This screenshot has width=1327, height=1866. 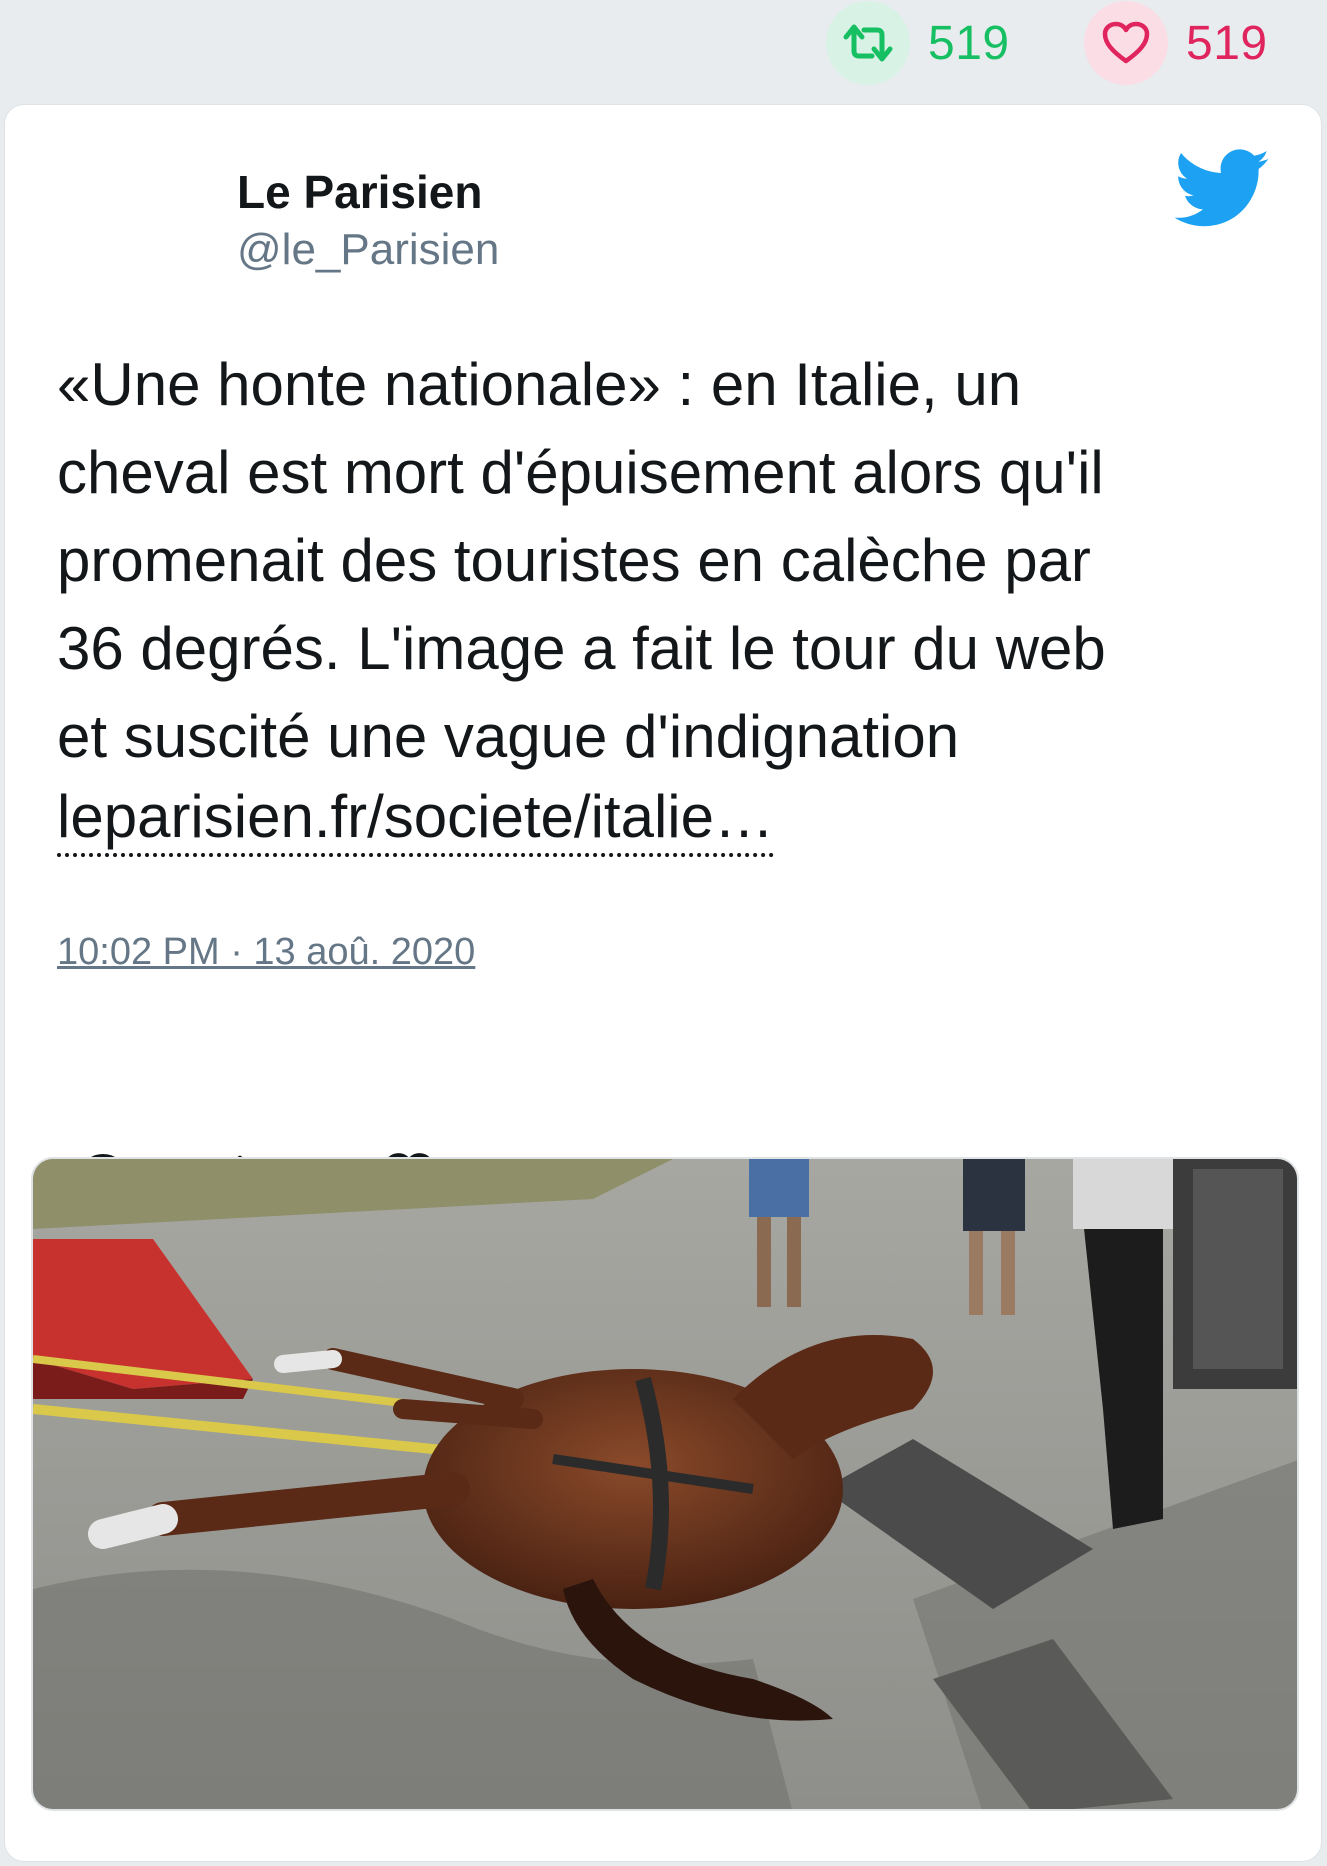 What do you see at coordinates (969, 43) in the screenshot?
I see `retweet-count: 519` at bounding box center [969, 43].